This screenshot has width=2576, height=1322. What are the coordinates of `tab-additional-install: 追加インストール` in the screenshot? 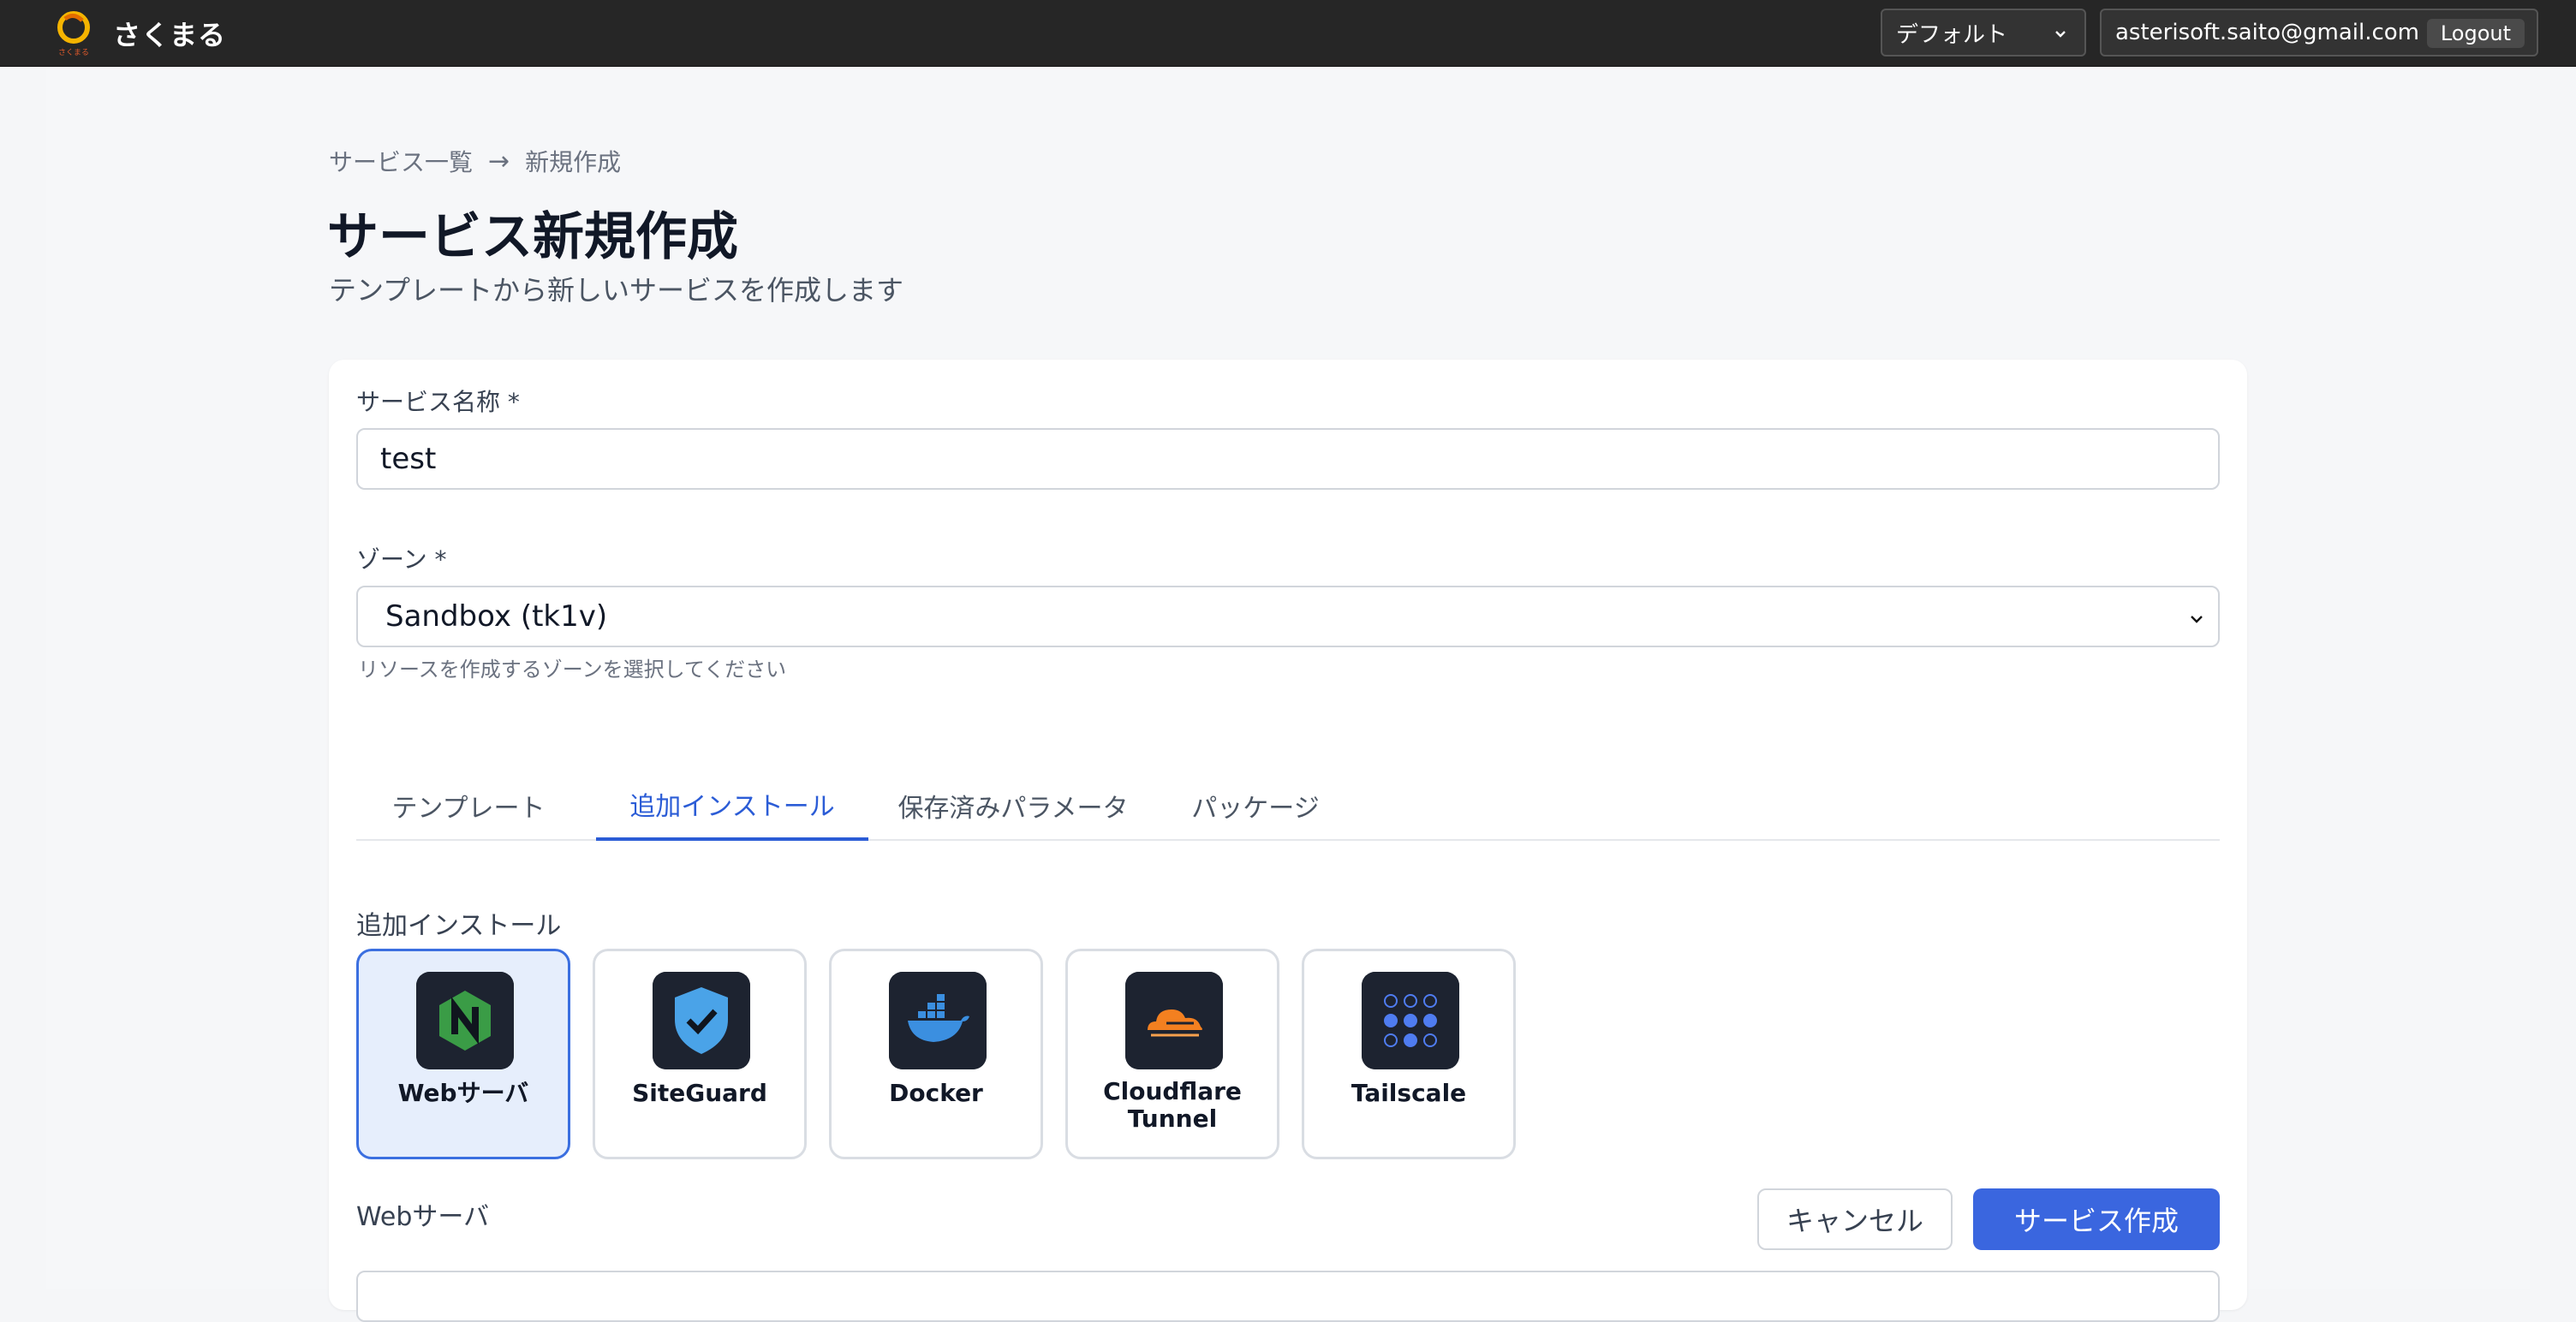 It's located at (732, 806).